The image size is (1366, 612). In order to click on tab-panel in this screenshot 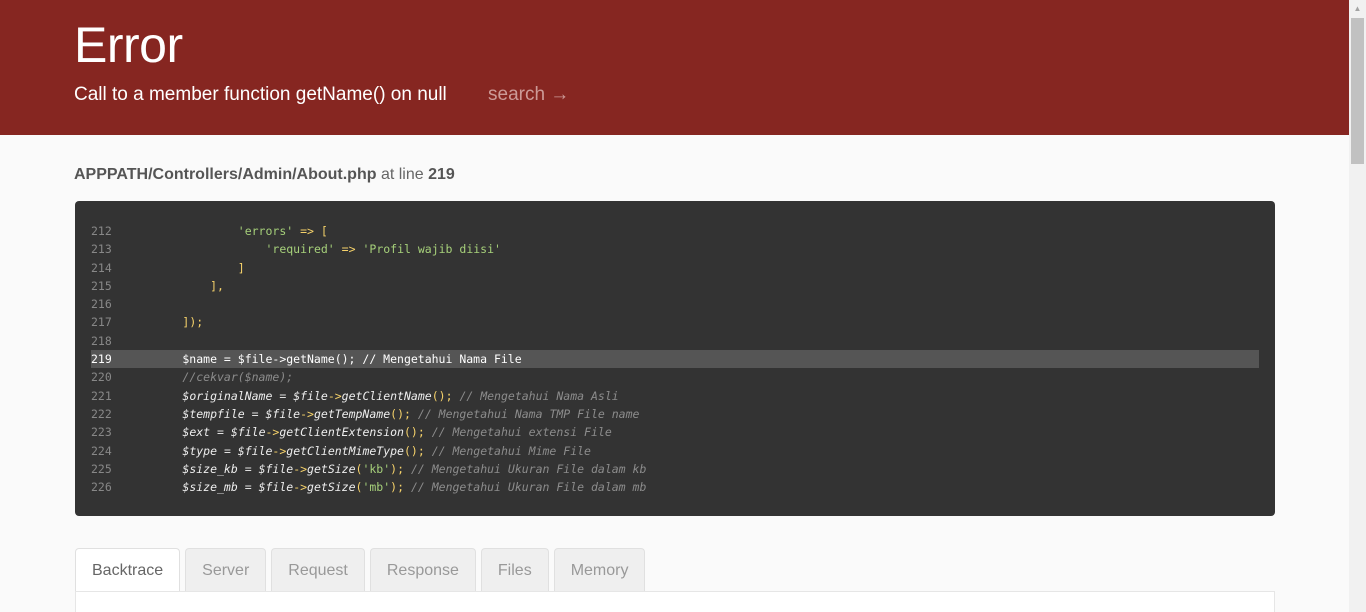, I will do `click(675, 601)`.